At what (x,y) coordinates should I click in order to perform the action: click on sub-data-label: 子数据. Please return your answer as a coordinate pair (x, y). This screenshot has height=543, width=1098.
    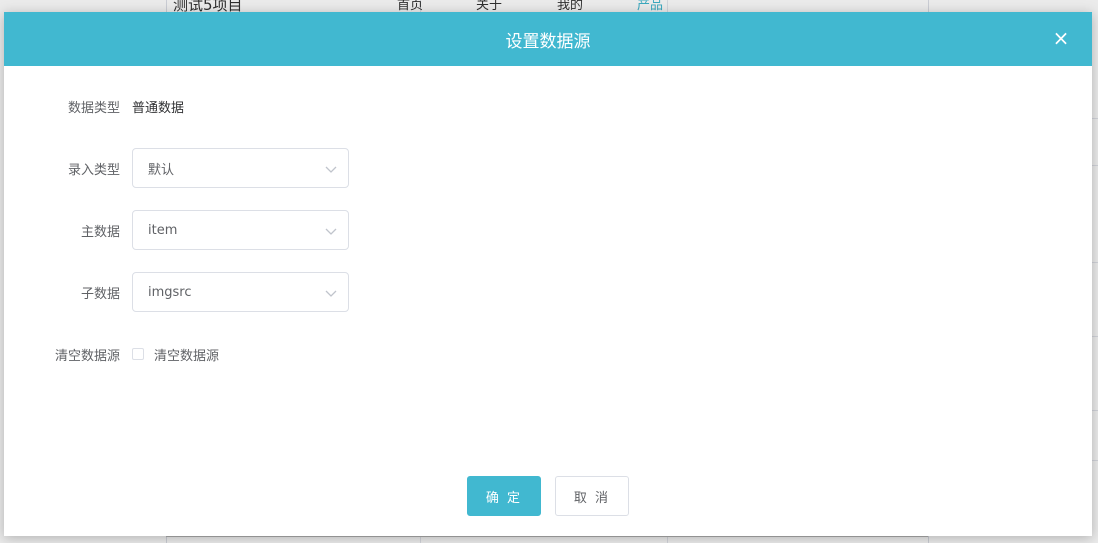
    Looking at the image, I should click on (100, 294).